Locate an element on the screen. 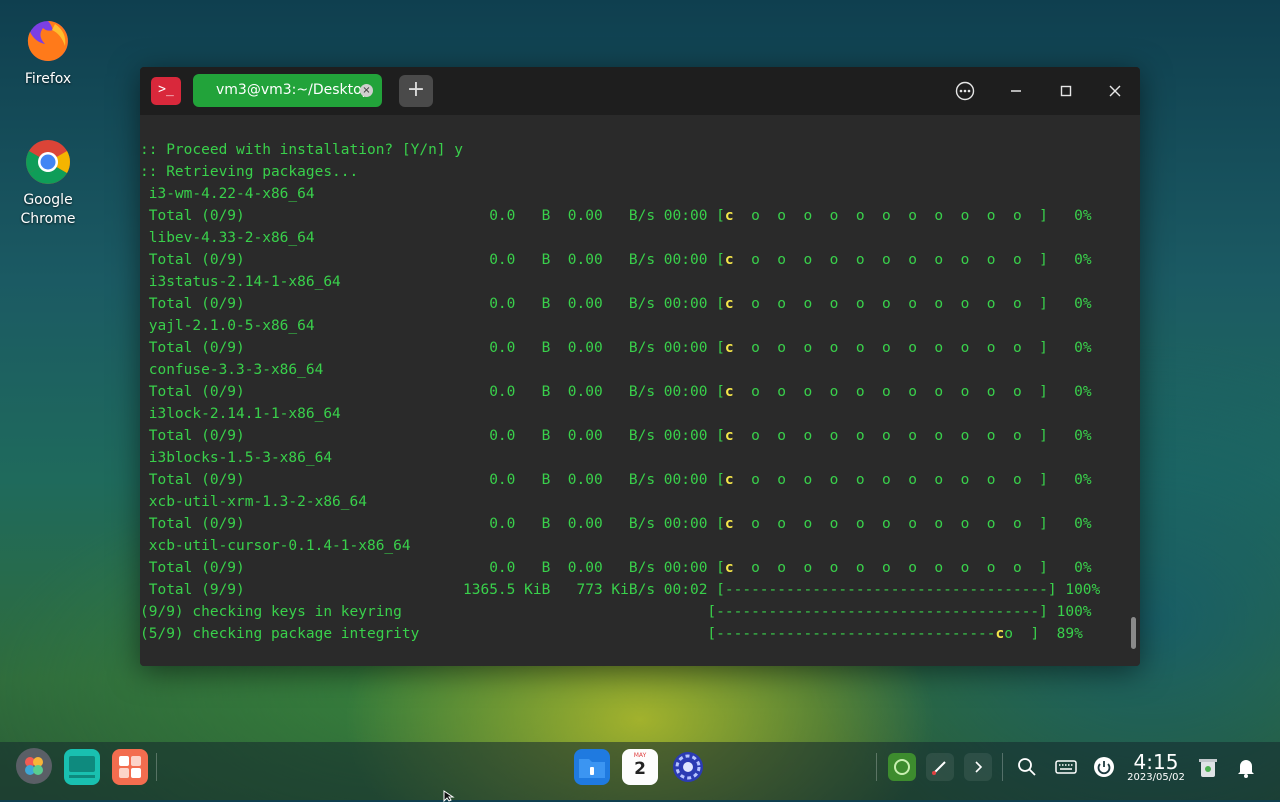 Image resolution: width=1280 pixels, height=802 pixels. terminal-line: i3lock-2.14.1-1-x86_64 is located at coordinates (240, 414).